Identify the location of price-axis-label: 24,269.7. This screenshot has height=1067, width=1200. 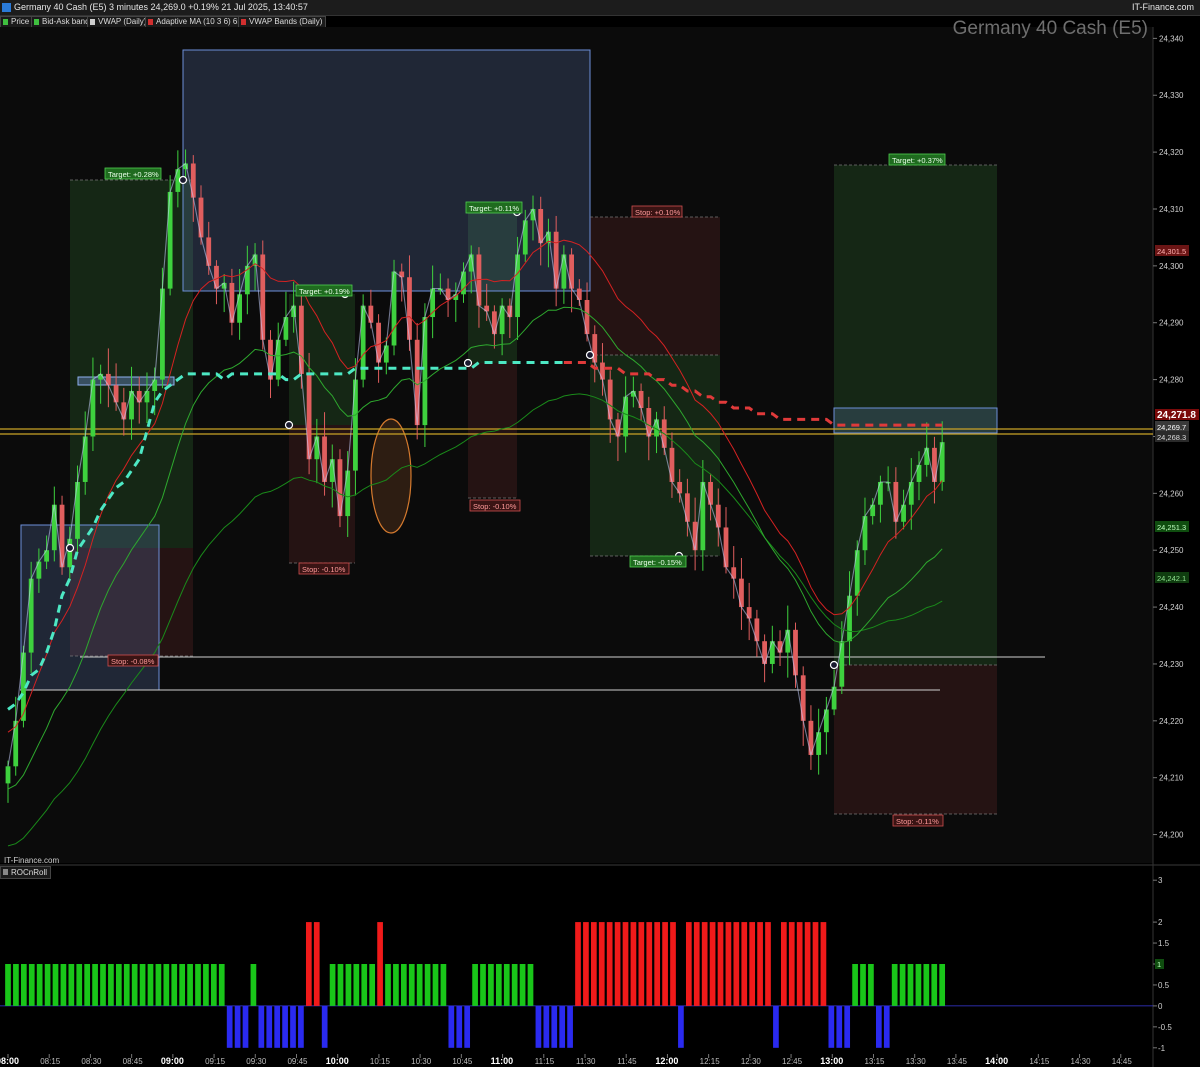
(1171, 427).